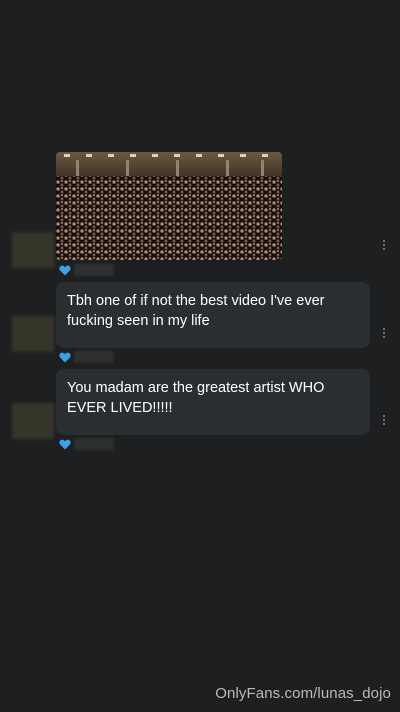 This screenshot has width=400, height=712. I want to click on audience-image, so click(169, 206).